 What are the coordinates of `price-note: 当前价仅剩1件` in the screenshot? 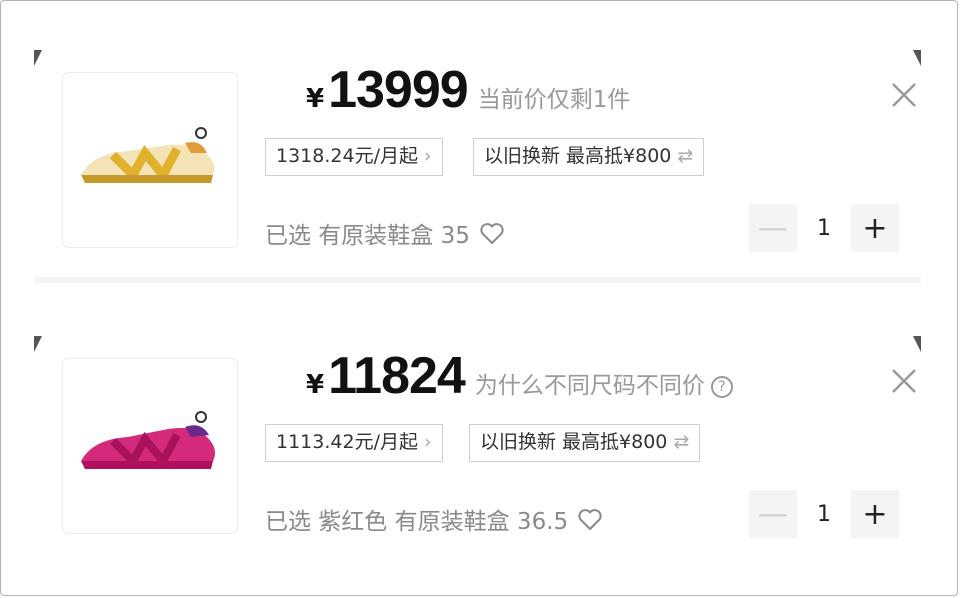 It's located at (554, 100).